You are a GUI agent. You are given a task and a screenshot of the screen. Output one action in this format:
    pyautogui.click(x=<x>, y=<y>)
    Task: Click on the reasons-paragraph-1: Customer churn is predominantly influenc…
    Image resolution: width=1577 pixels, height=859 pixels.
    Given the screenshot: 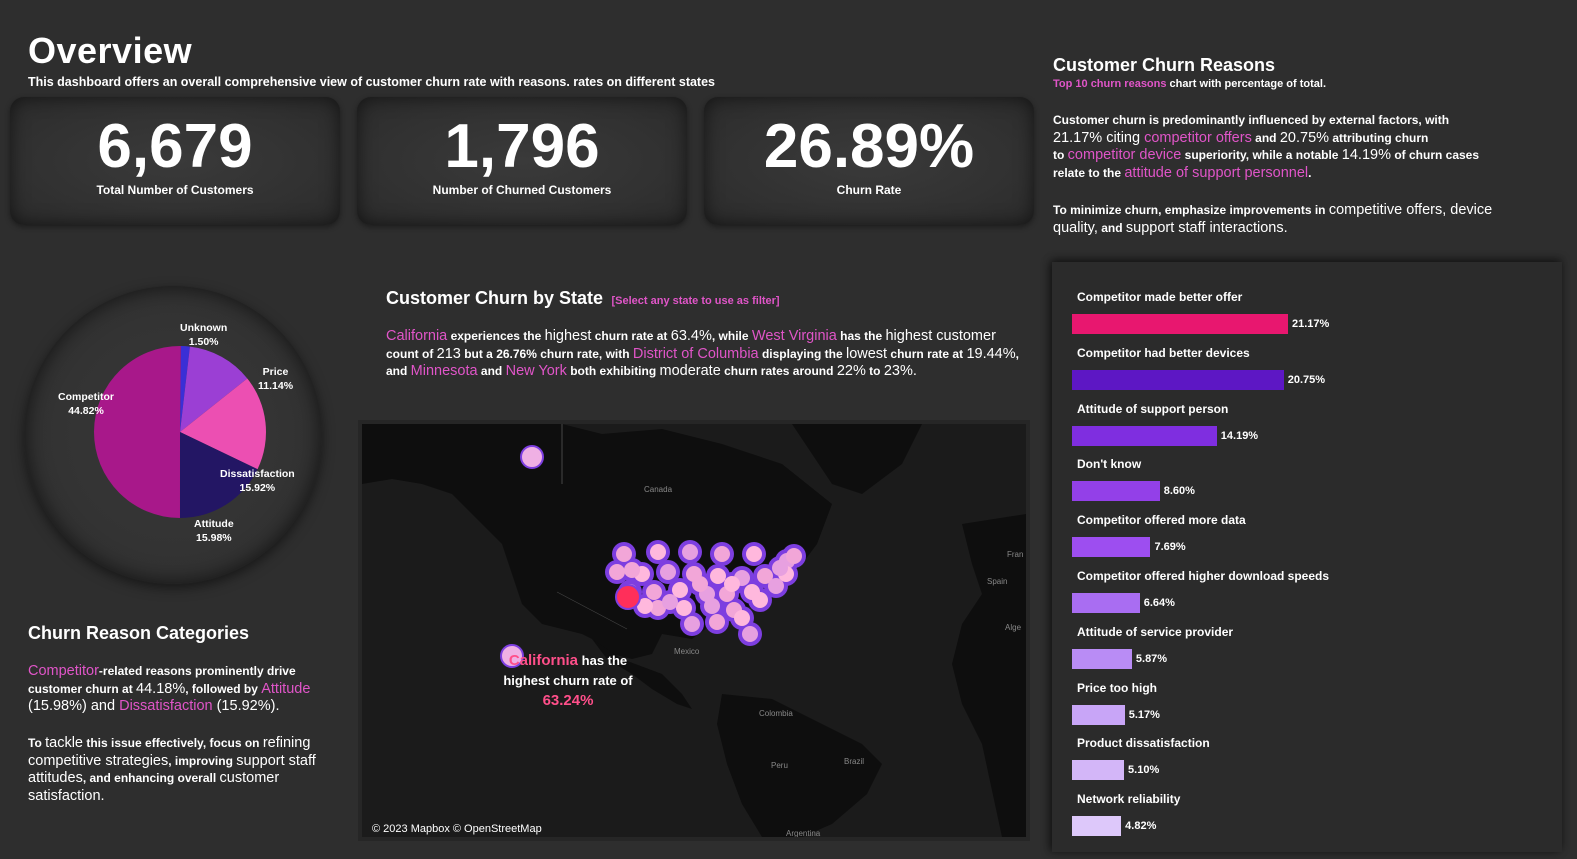 What is the action you would take?
    pyautogui.click(x=1266, y=147)
    